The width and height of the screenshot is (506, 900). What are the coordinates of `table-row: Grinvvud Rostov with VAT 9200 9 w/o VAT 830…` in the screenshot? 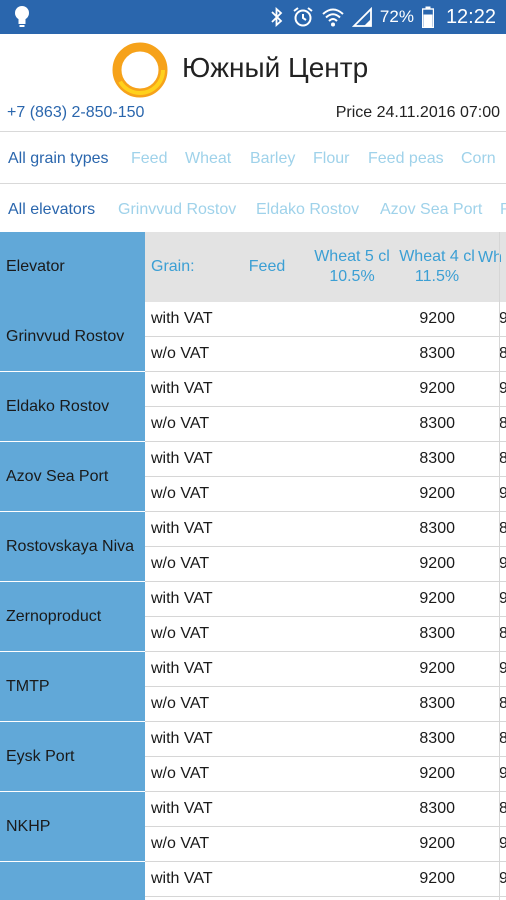 It's located at (253, 337).